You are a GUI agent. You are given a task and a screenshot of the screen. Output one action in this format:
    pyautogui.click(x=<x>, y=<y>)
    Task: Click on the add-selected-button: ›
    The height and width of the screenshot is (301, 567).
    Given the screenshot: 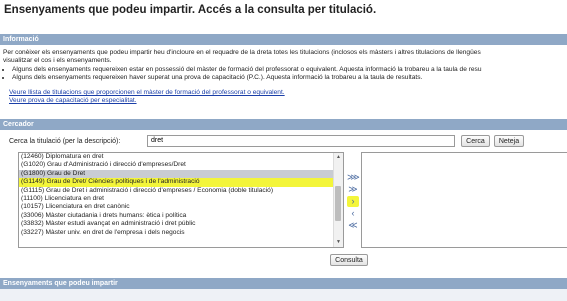 What is the action you would take?
    pyautogui.click(x=353, y=201)
    